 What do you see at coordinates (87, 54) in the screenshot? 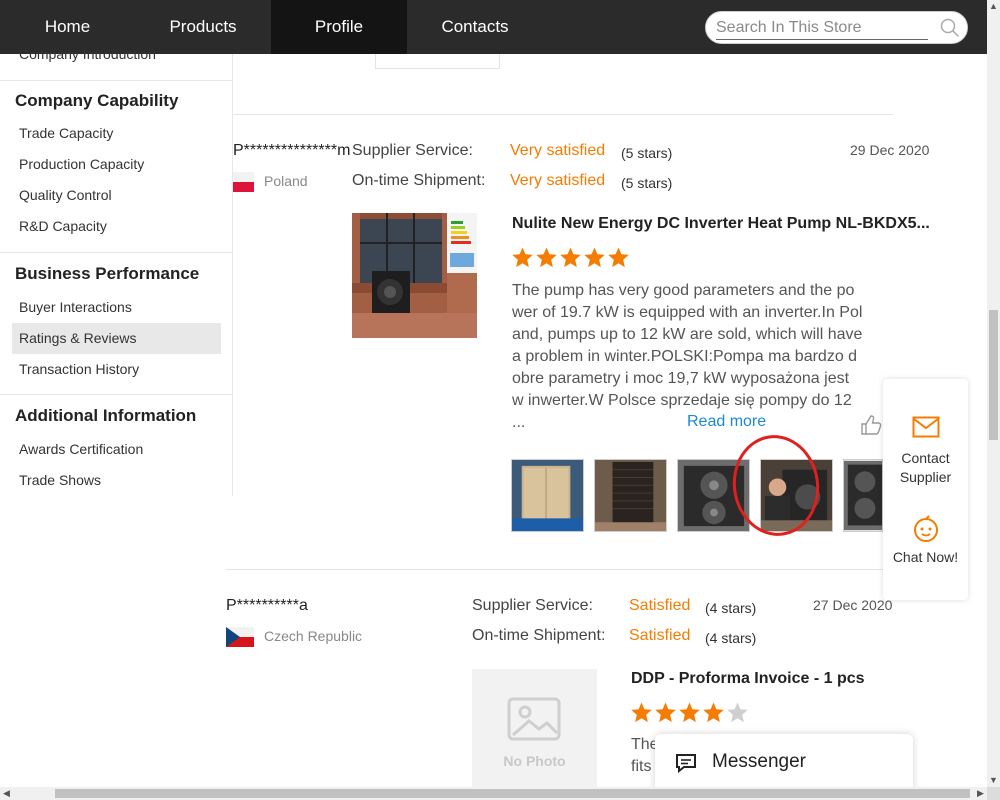
I see `sidebar-item-company-introduction: Company Introduction` at bounding box center [87, 54].